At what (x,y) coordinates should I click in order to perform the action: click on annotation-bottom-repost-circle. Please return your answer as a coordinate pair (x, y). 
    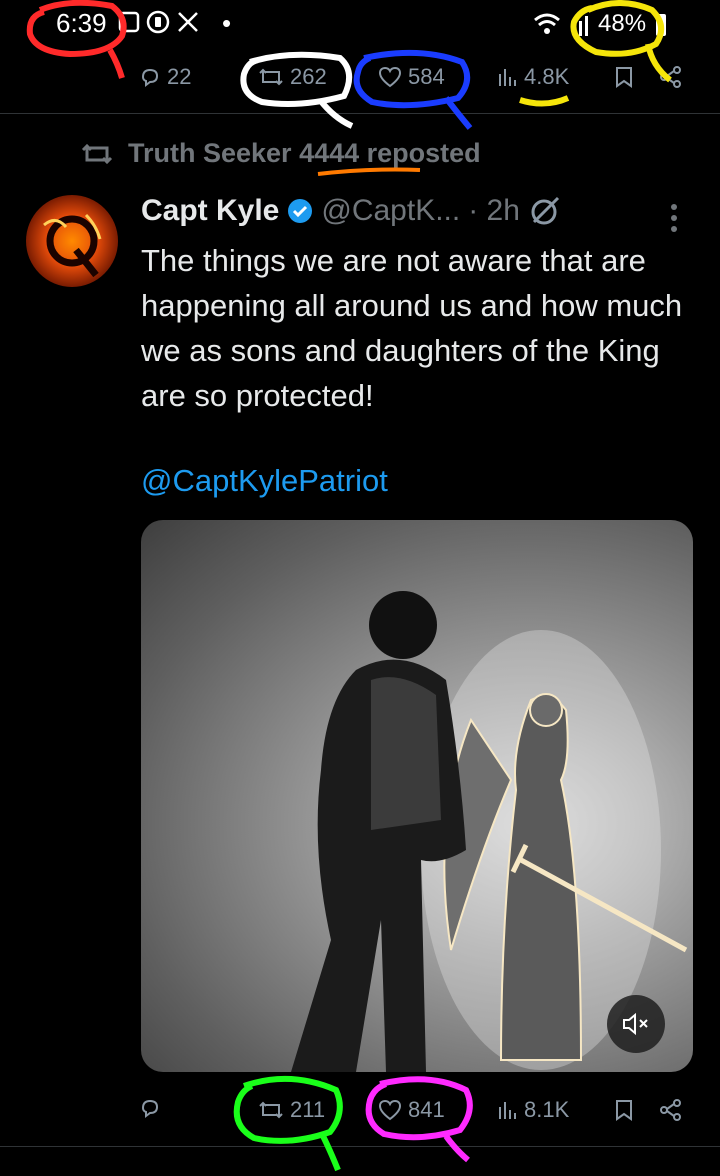
    Looking at the image, I should click on (288, 1123).